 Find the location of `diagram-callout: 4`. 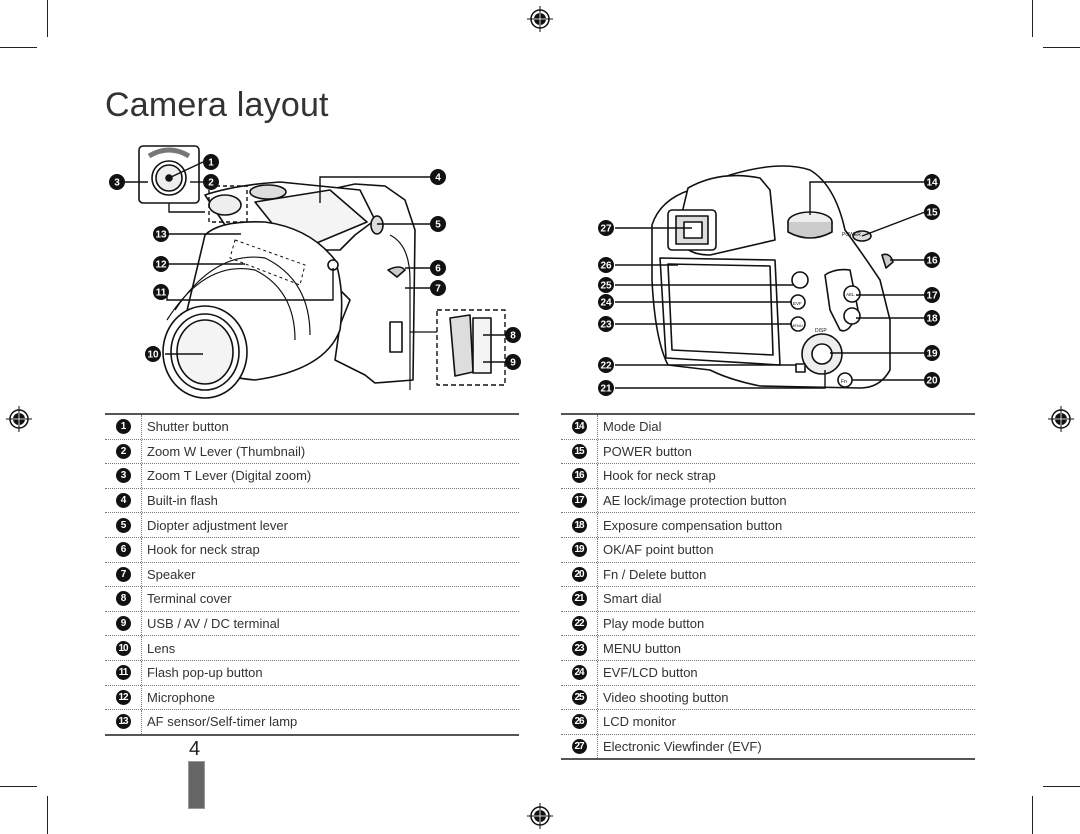

diagram-callout: 4 is located at coordinates (438, 177).